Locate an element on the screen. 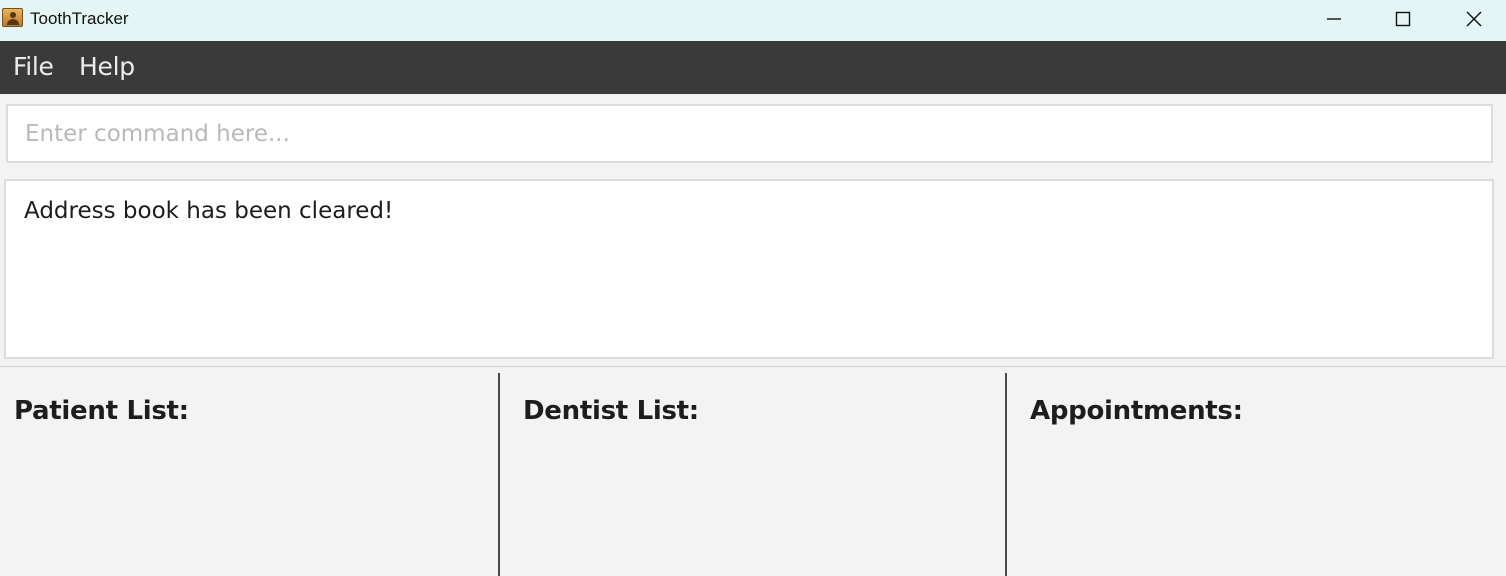 The width and height of the screenshot is (1506, 576). maximize-icon is located at coordinates (1403, 19).